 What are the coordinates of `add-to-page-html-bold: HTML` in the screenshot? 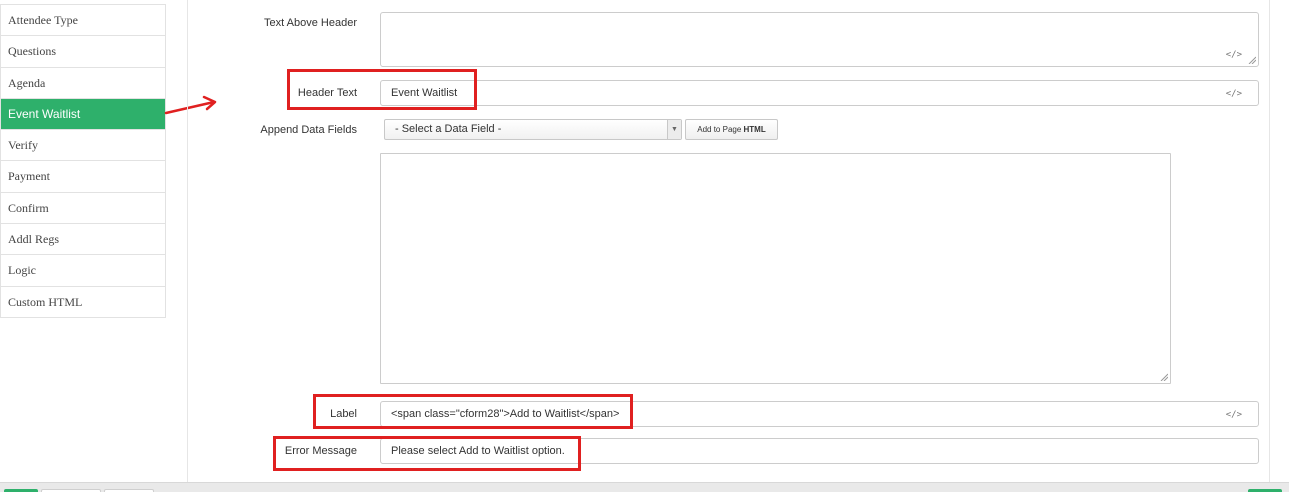 It's located at (754, 129).